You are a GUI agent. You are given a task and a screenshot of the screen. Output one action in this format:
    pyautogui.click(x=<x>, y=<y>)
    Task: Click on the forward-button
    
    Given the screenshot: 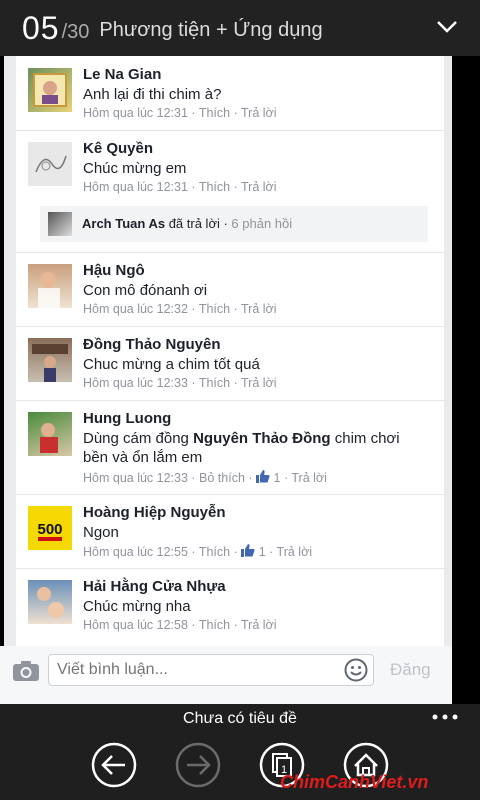 What is the action you would take?
    pyautogui.click(x=198, y=765)
    